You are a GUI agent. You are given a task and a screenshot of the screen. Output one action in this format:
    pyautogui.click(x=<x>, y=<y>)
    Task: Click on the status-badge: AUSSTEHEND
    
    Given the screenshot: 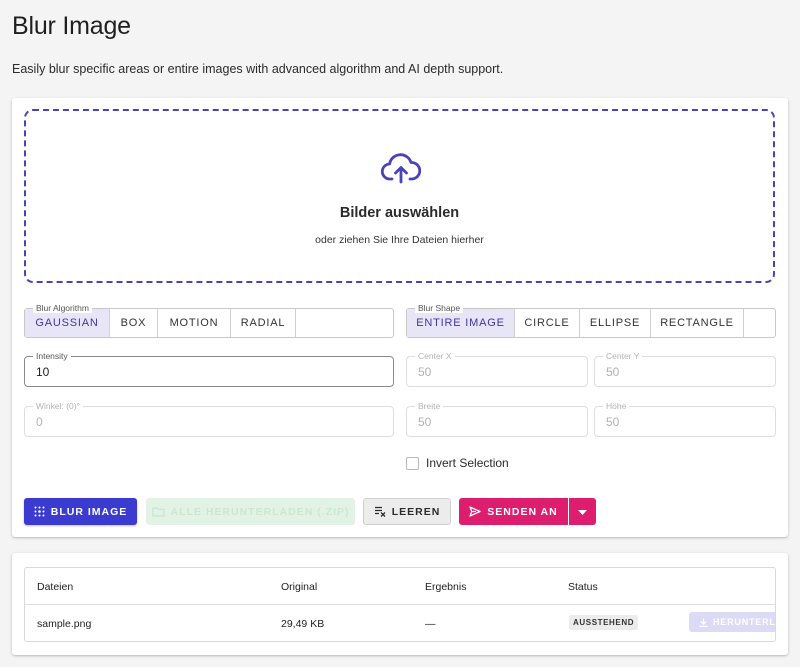 What is the action you would take?
    pyautogui.click(x=604, y=622)
    